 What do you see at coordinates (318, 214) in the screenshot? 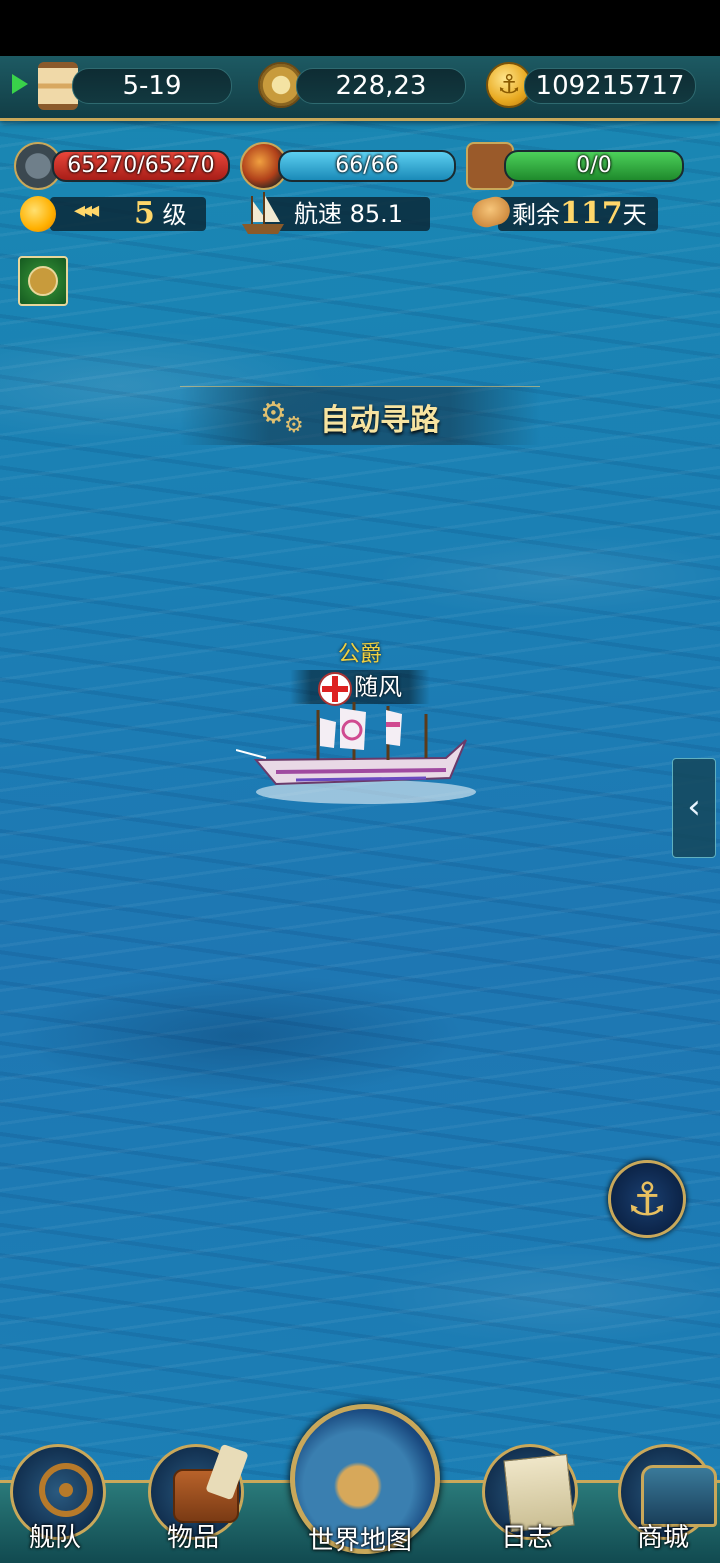
I see `speed-label: 航速` at bounding box center [318, 214].